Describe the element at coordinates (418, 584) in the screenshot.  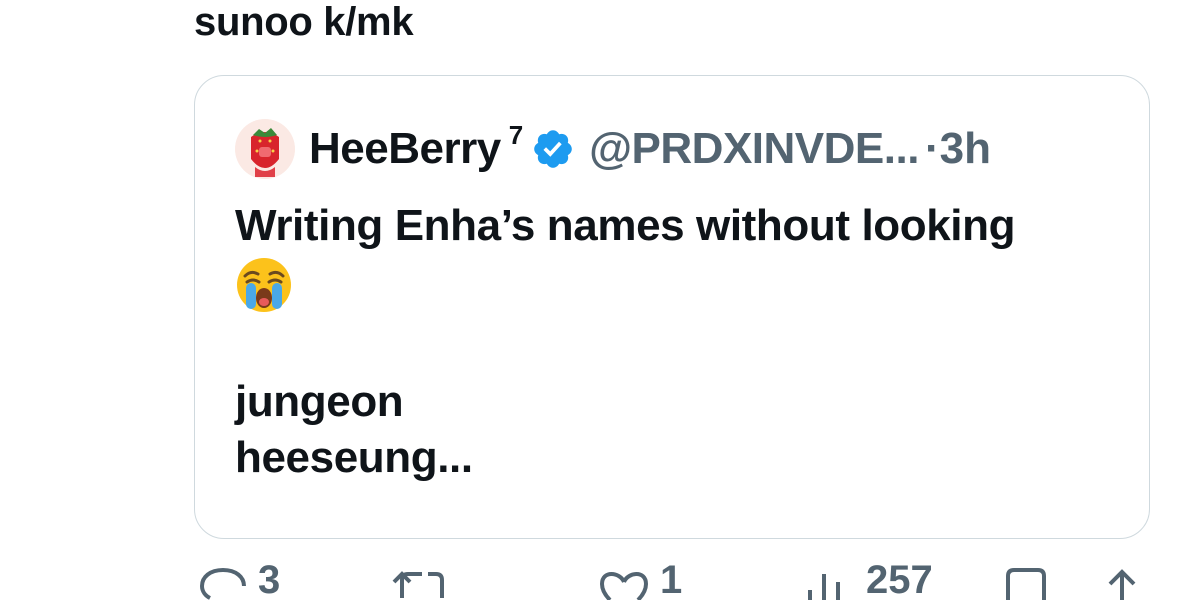
I see `retweet-icon` at that location.